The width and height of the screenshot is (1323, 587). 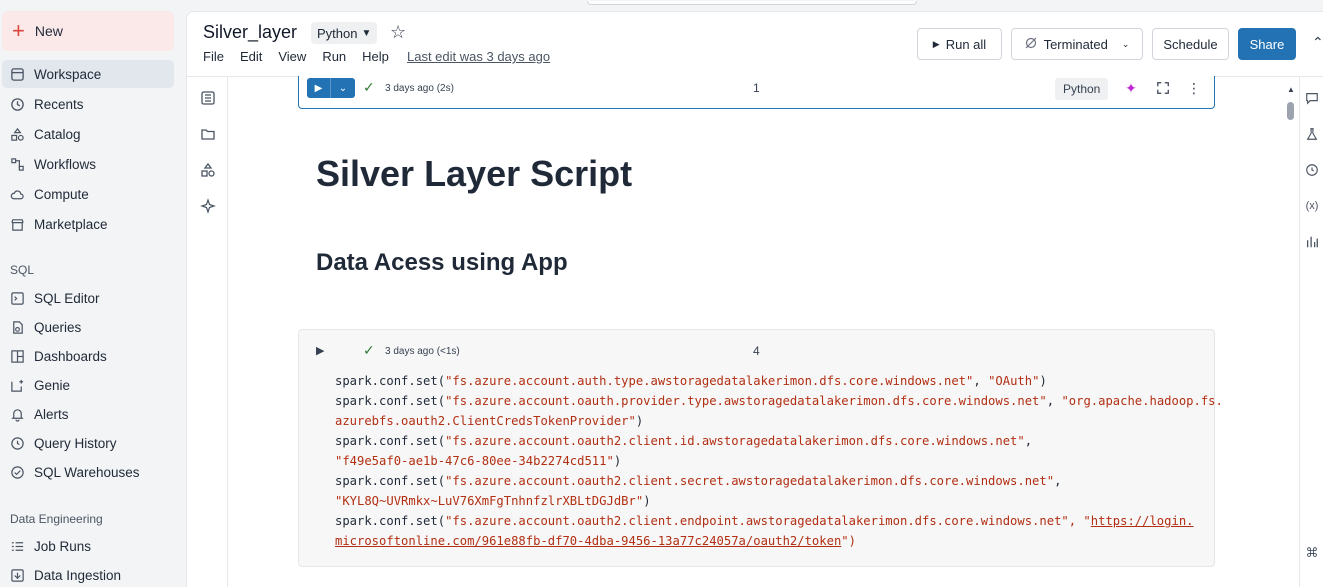 What do you see at coordinates (1142, 521) in the screenshot?
I see `code-link: https://login.` at bounding box center [1142, 521].